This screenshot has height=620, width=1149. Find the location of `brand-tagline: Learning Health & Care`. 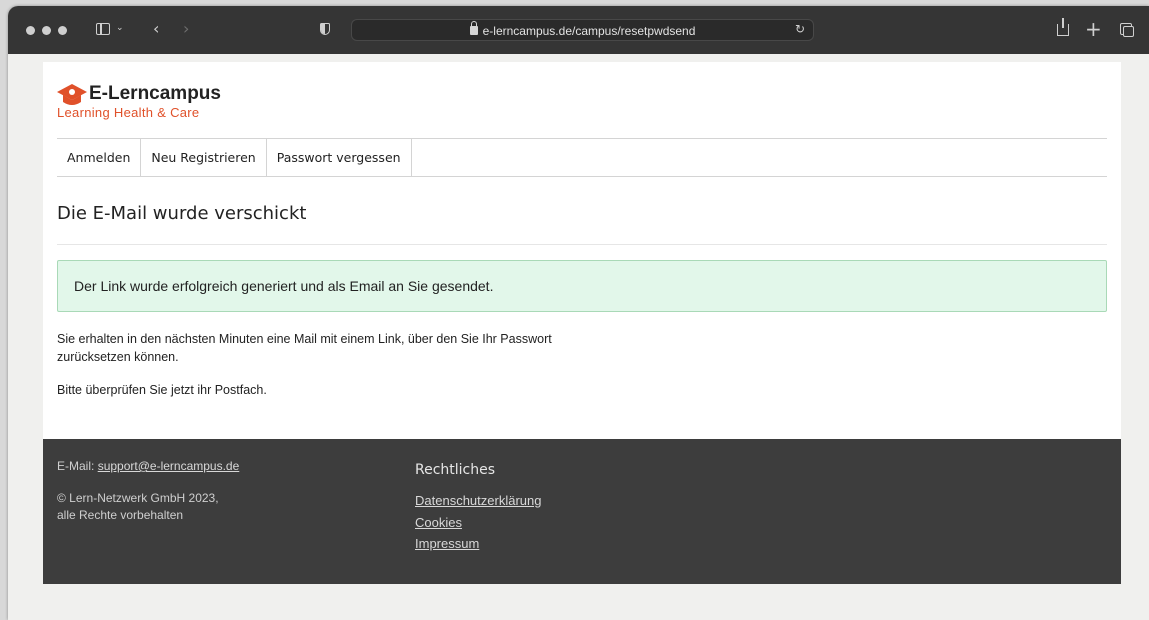

brand-tagline: Learning Health & Care is located at coordinates (128, 112).